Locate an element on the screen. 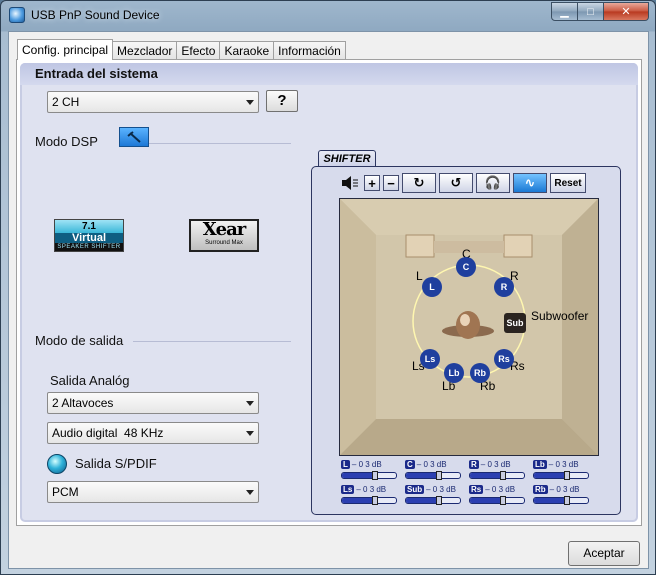  volume-slider-sub: Sub – 0 3 dB is located at coordinates (433, 496).